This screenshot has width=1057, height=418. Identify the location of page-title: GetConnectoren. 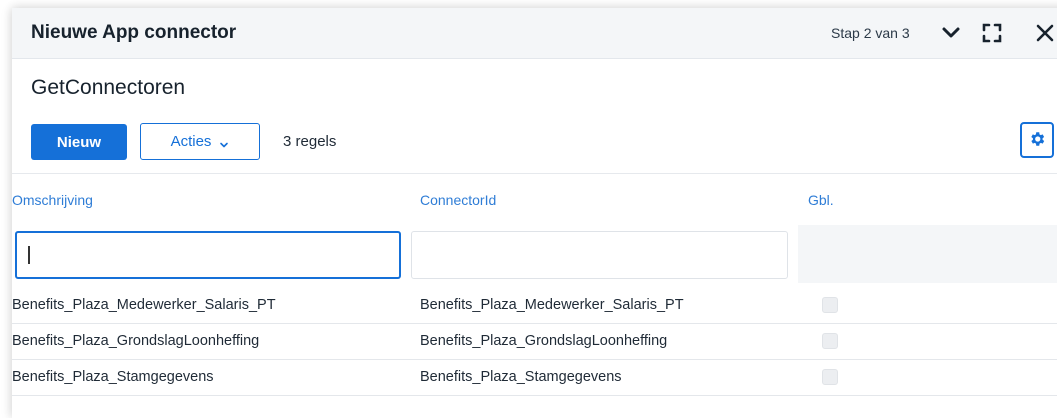
(108, 87).